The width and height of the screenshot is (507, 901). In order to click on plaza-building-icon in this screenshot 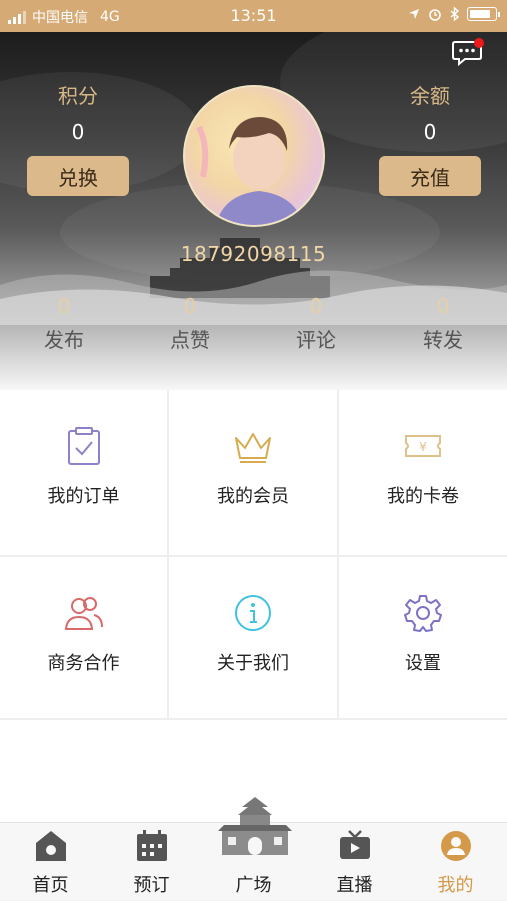, I will do `click(255, 826)`.